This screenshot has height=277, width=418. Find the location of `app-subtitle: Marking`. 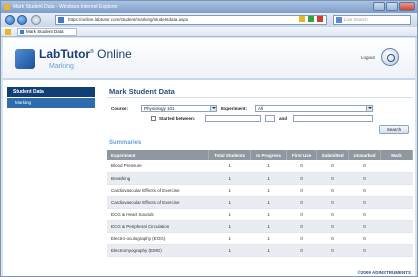

app-subtitle: Marking is located at coordinates (61, 66).